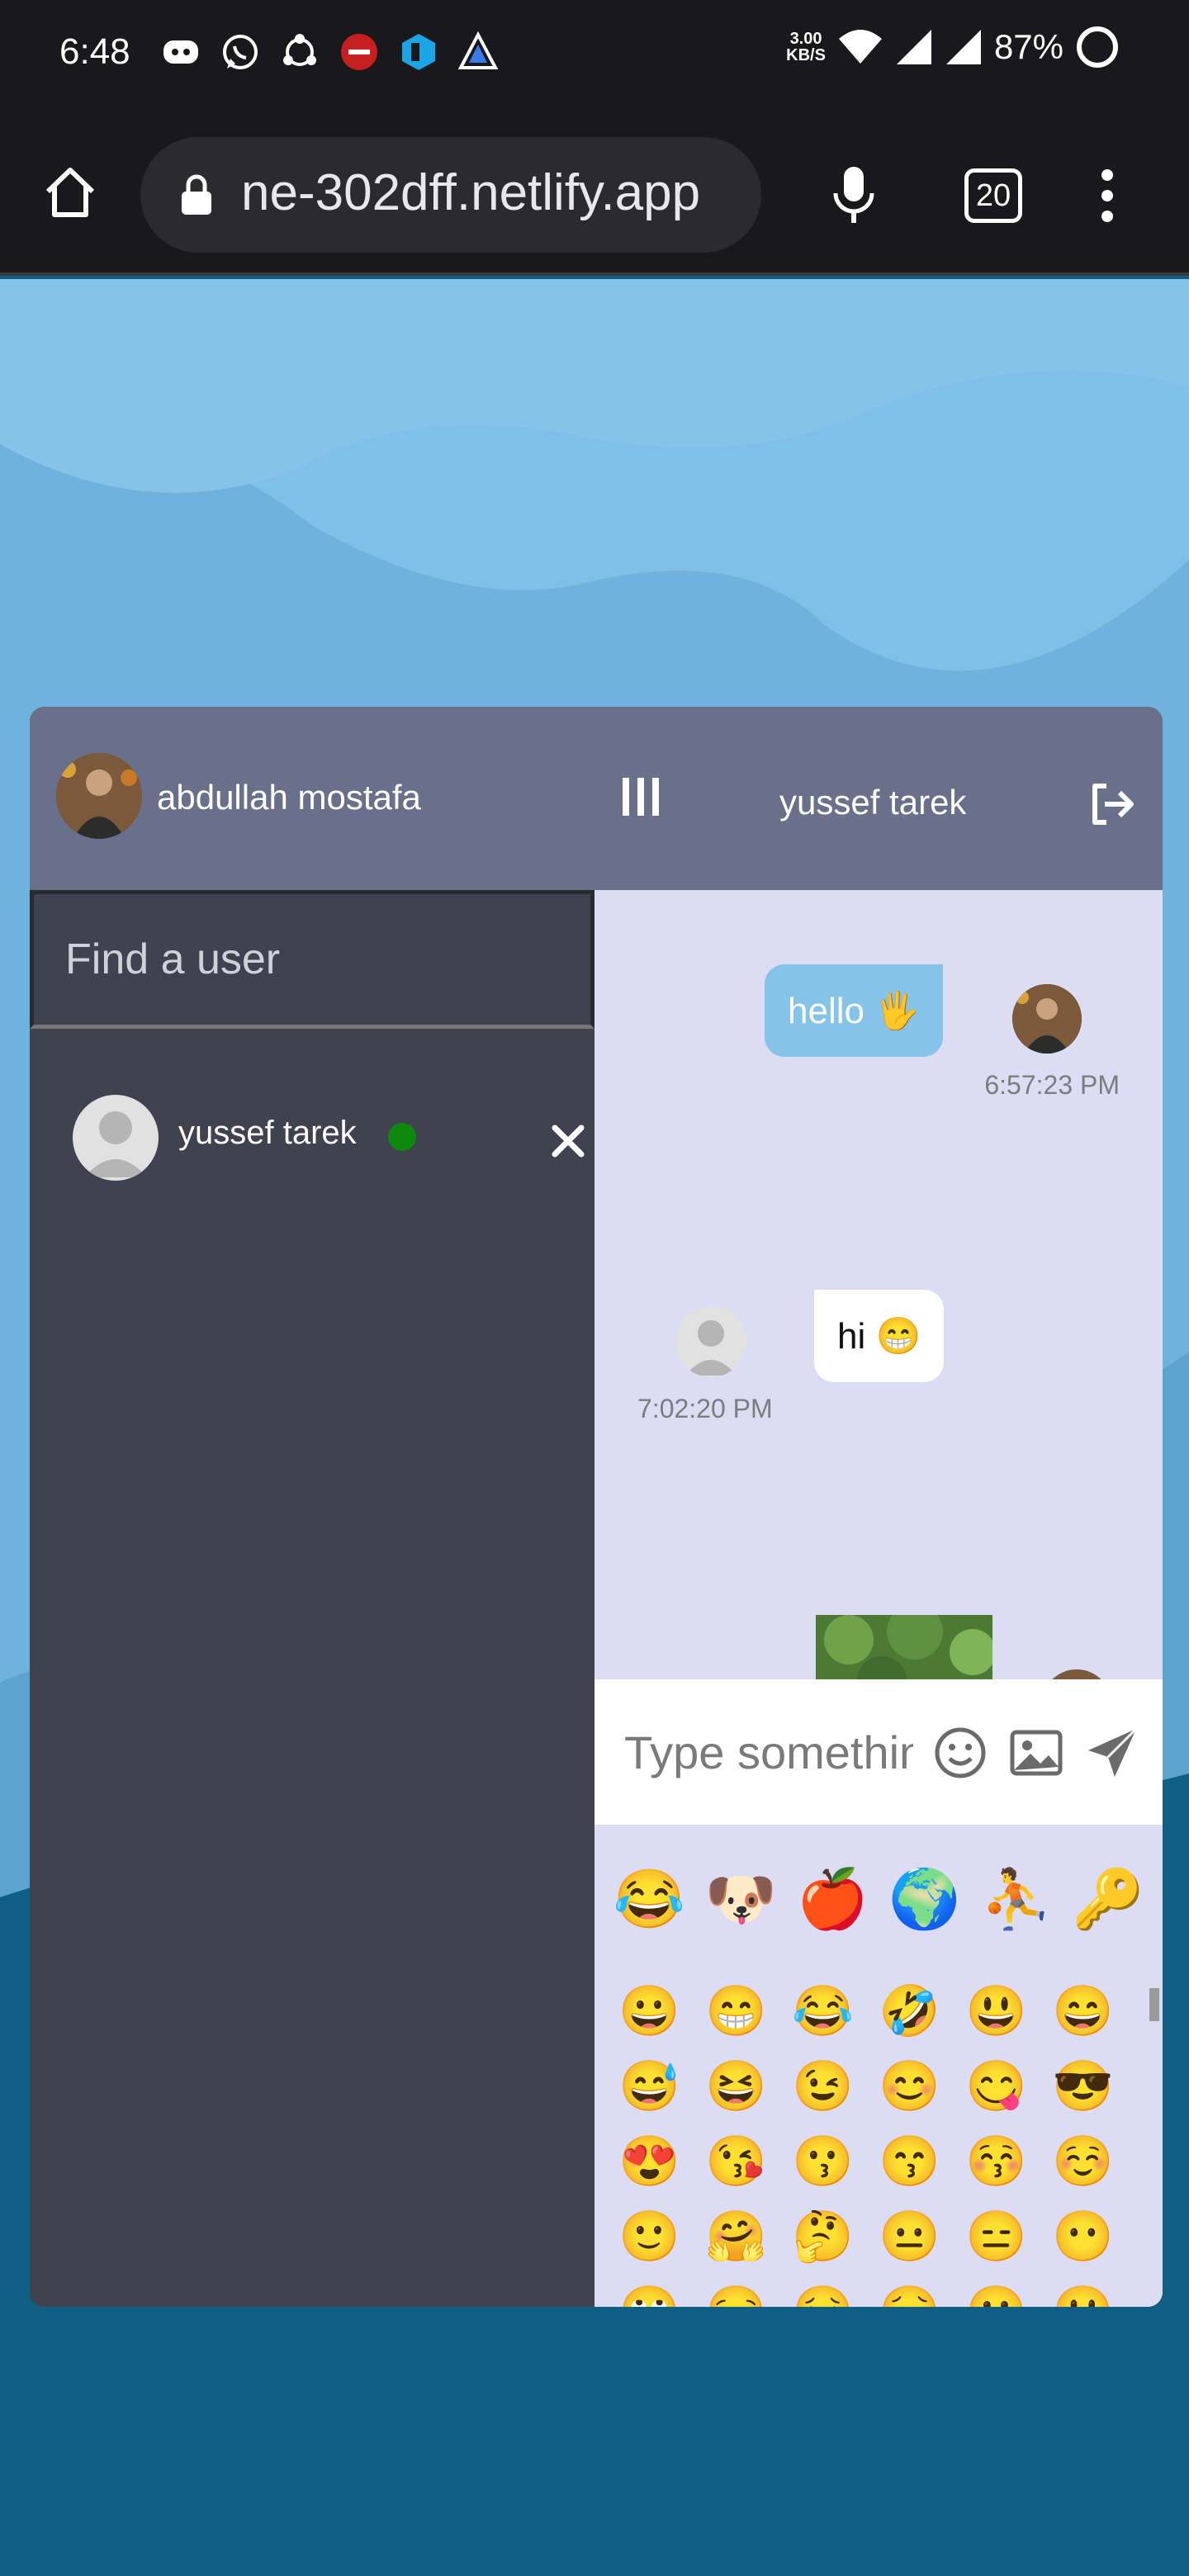 The height and width of the screenshot is (2576, 1189). What do you see at coordinates (1083, 2236) in the screenshot?
I see `emoji-item: 😶` at bounding box center [1083, 2236].